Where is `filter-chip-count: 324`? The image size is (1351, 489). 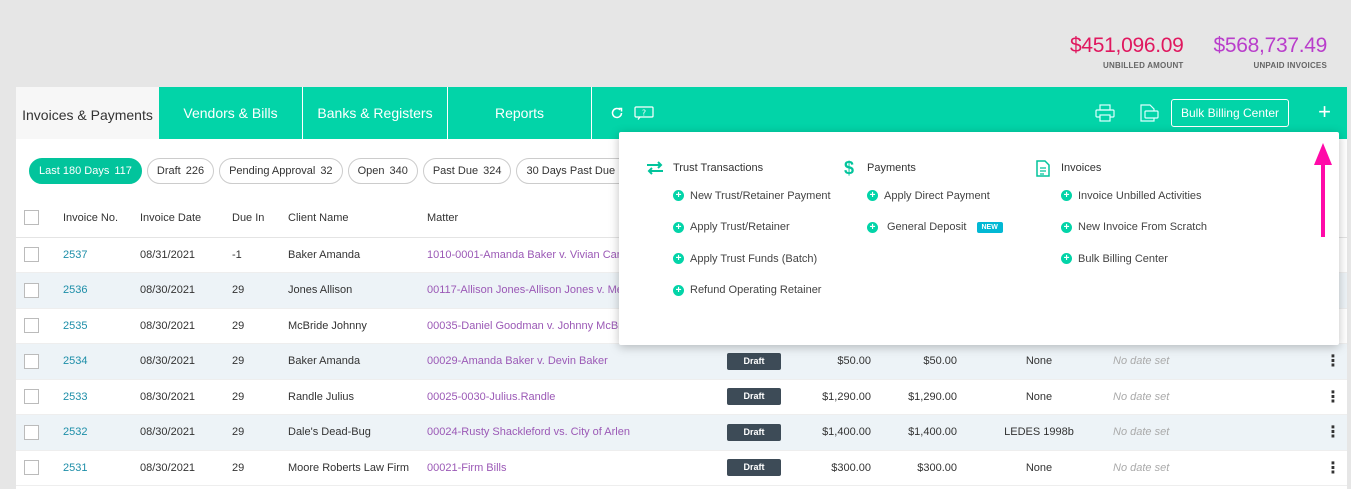
filter-chip-count: 324 is located at coordinates (492, 171).